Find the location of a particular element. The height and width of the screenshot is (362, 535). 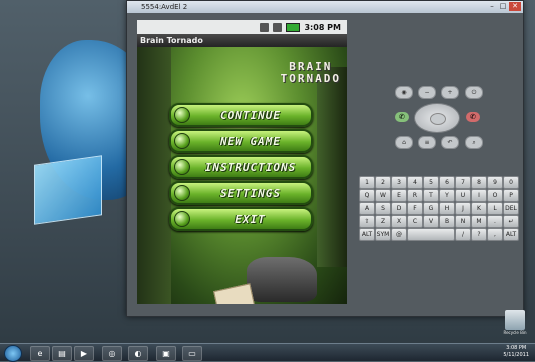

camera-button: ◉ is located at coordinates (404, 92).